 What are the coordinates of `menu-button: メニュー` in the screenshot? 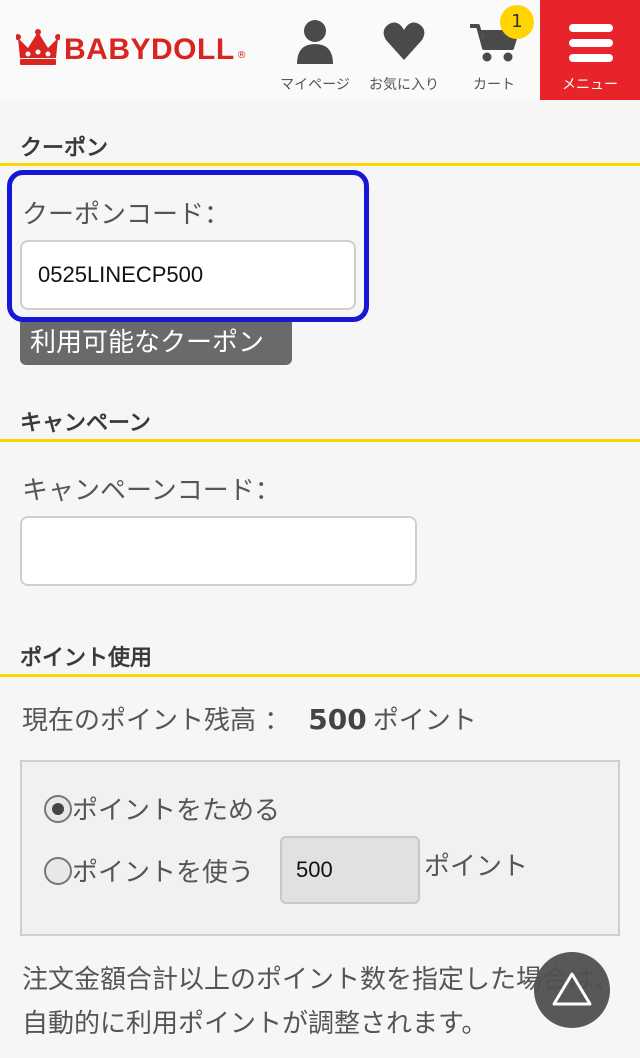 It's located at (590, 50).